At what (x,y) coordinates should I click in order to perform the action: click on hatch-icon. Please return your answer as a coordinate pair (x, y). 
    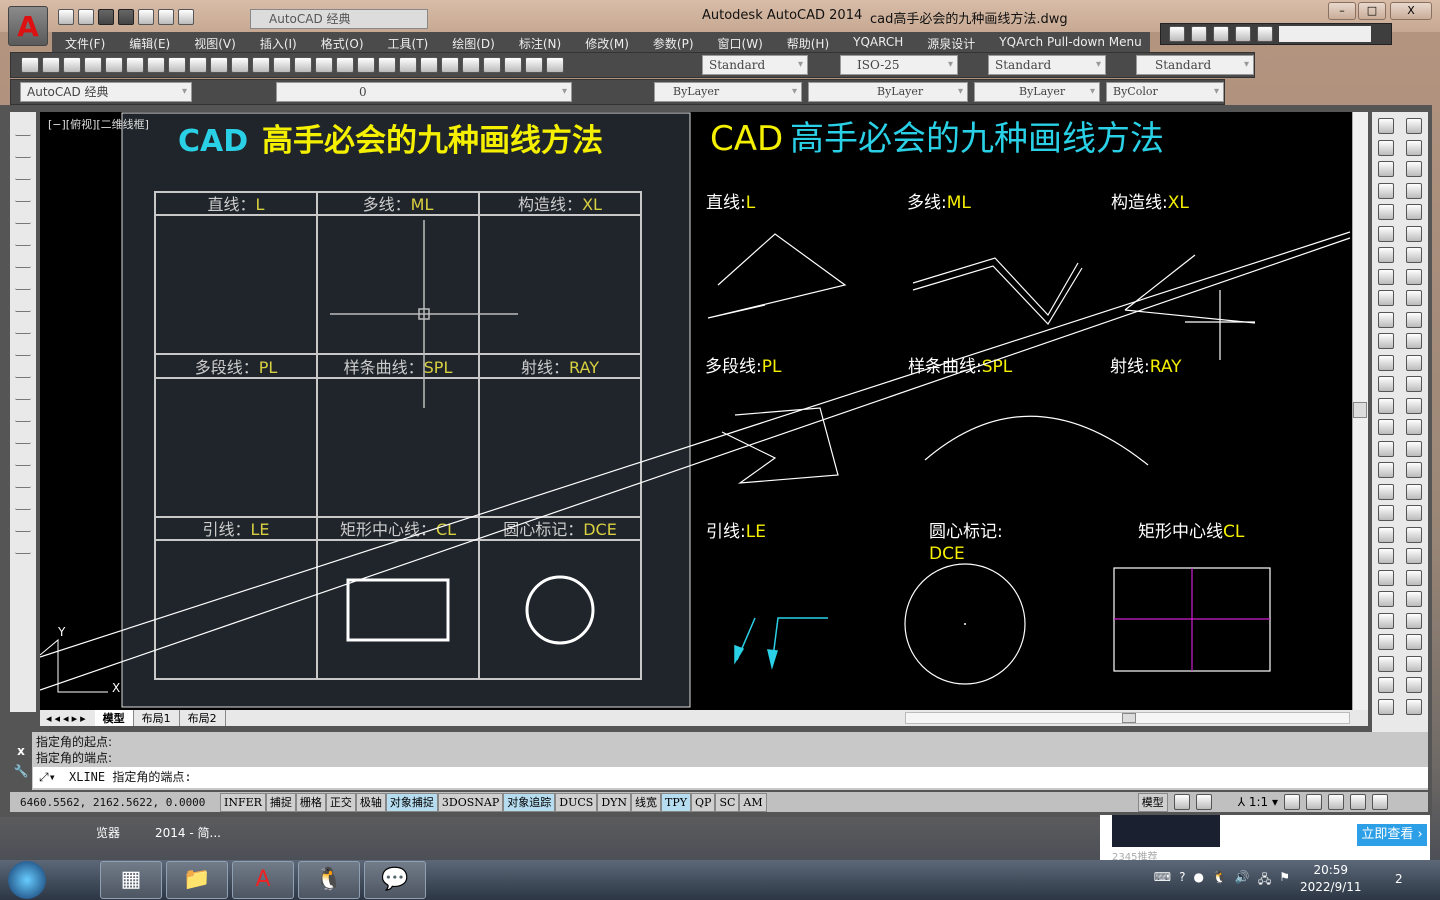
    Looking at the image, I should click on (23, 435).